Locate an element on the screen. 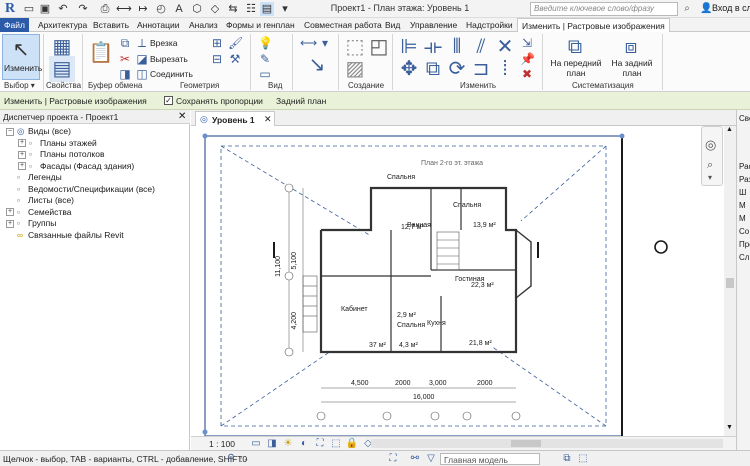 This screenshot has width=750, height=466. tab-manage: Управление is located at coordinates (433, 25).